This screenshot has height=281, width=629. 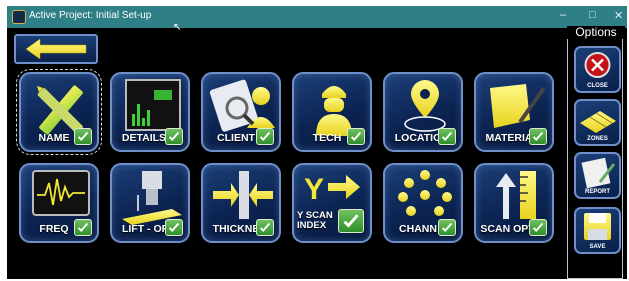 What do you see at coordinates (423, 203) in the screenshot?
I see `tile-channels: CHANN` at bounding box center [423, 203].